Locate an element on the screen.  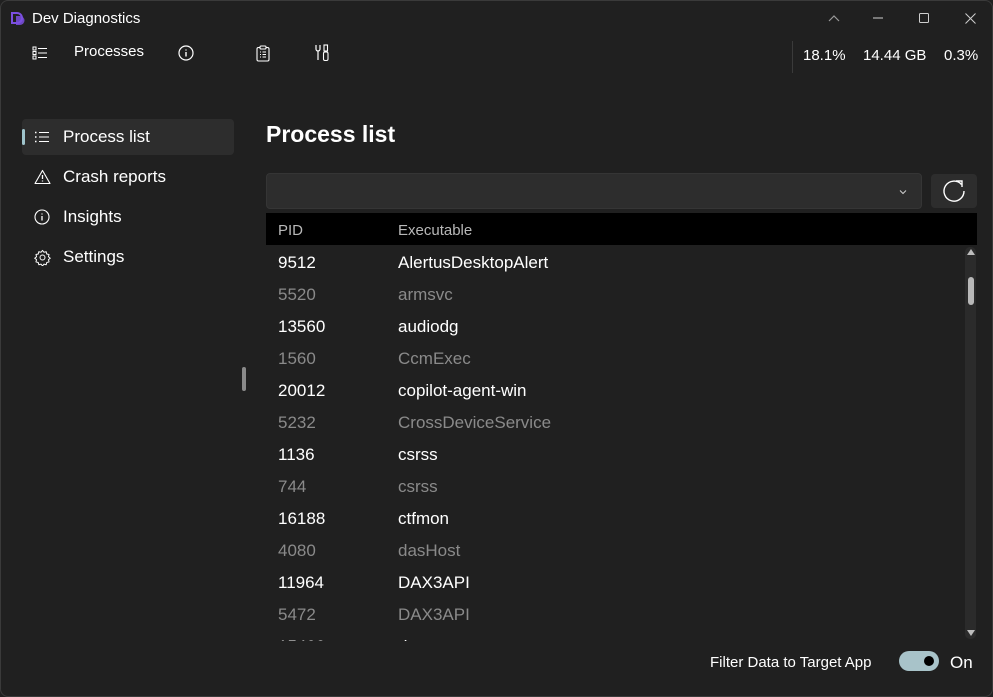
maximize-icon is located at coordinates (924, 18).